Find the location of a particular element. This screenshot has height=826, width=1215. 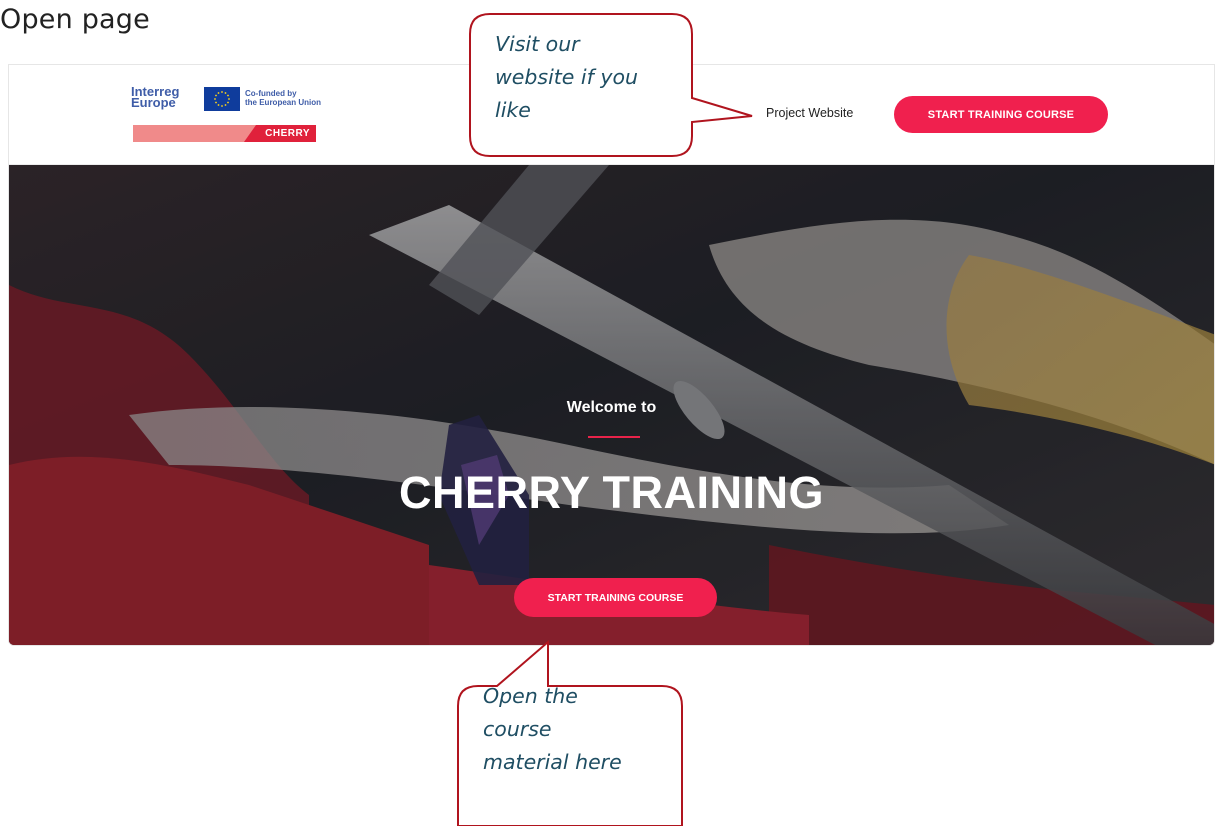

interreg-wordmark: Interreg Europe is located at coordinates (155, 97).